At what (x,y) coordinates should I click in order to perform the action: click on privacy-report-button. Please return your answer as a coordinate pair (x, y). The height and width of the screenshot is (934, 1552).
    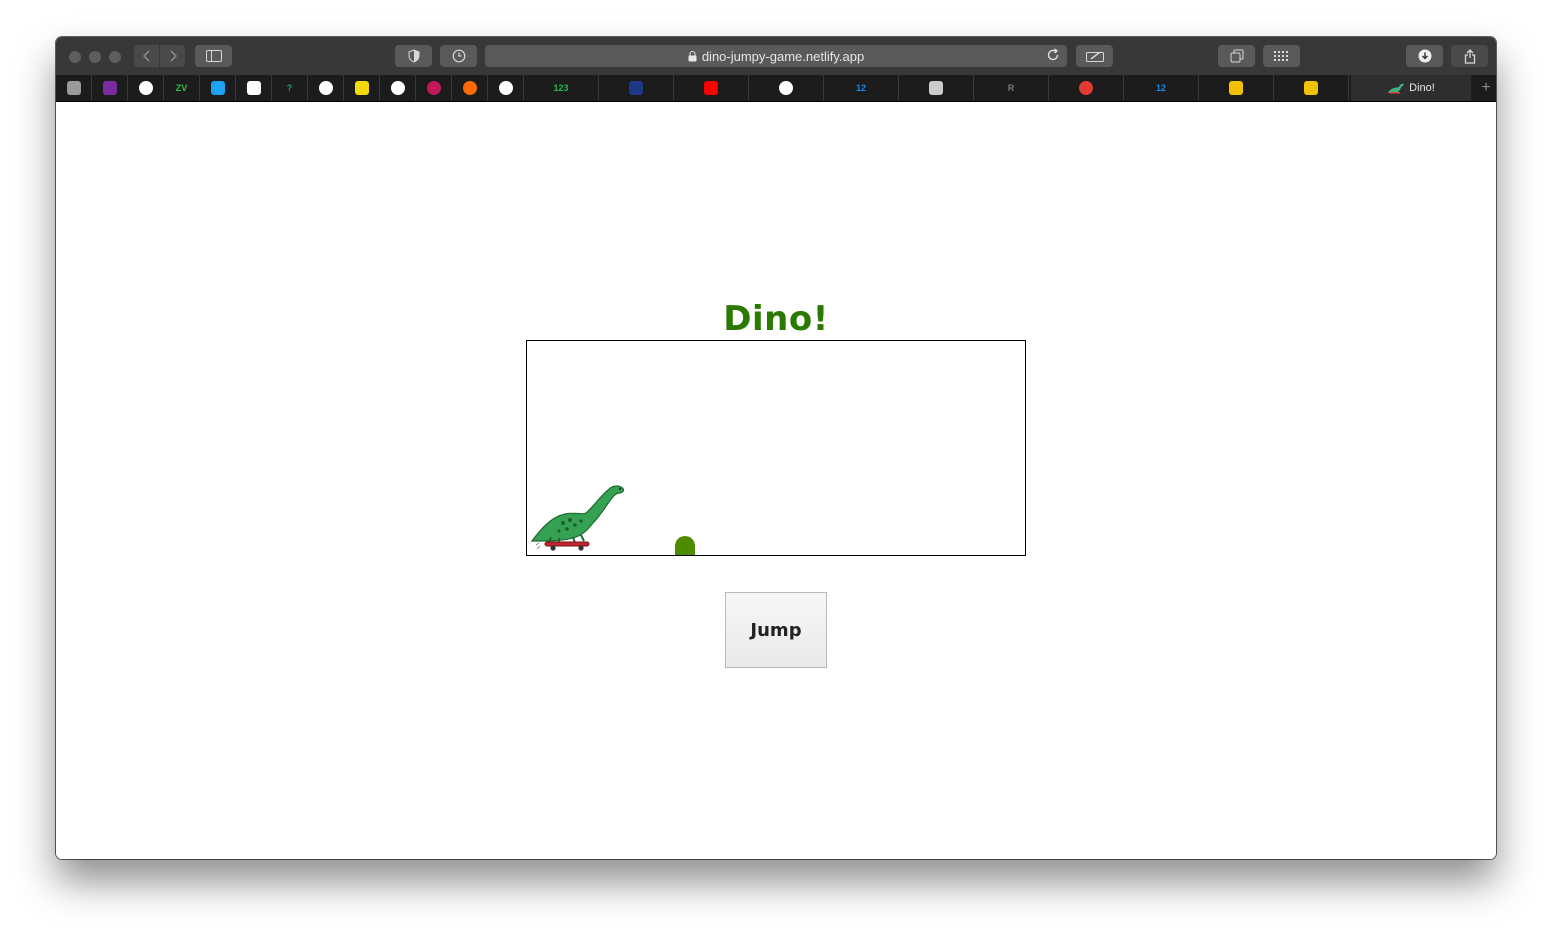
    Looking at the image, I should click on (413, 56).